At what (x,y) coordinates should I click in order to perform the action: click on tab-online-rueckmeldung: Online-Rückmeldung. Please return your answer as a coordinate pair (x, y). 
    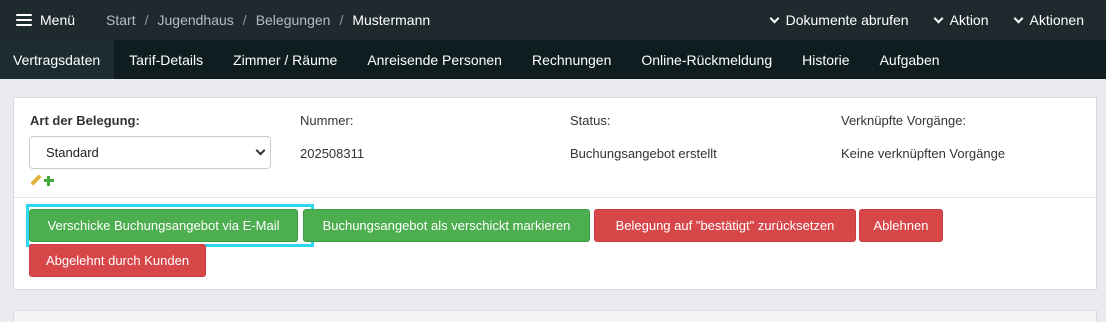
    Looking at the image, I should click on (706, 59).